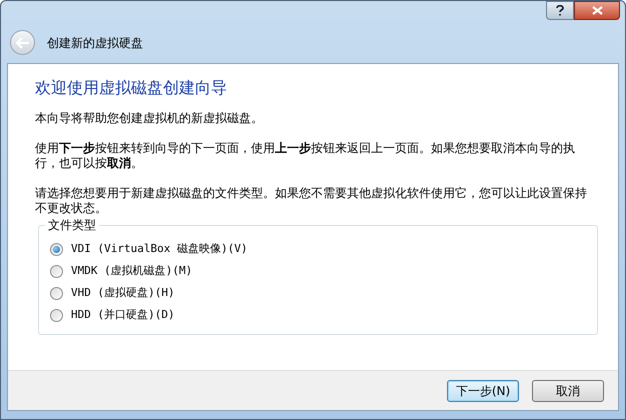 This screenshot has width=626, height=420. Describe the element at coordinates (323, 249) in the screenshot. I see `radio-option: VDI (VirtualBox 磁盘映像)(V)` at that location.